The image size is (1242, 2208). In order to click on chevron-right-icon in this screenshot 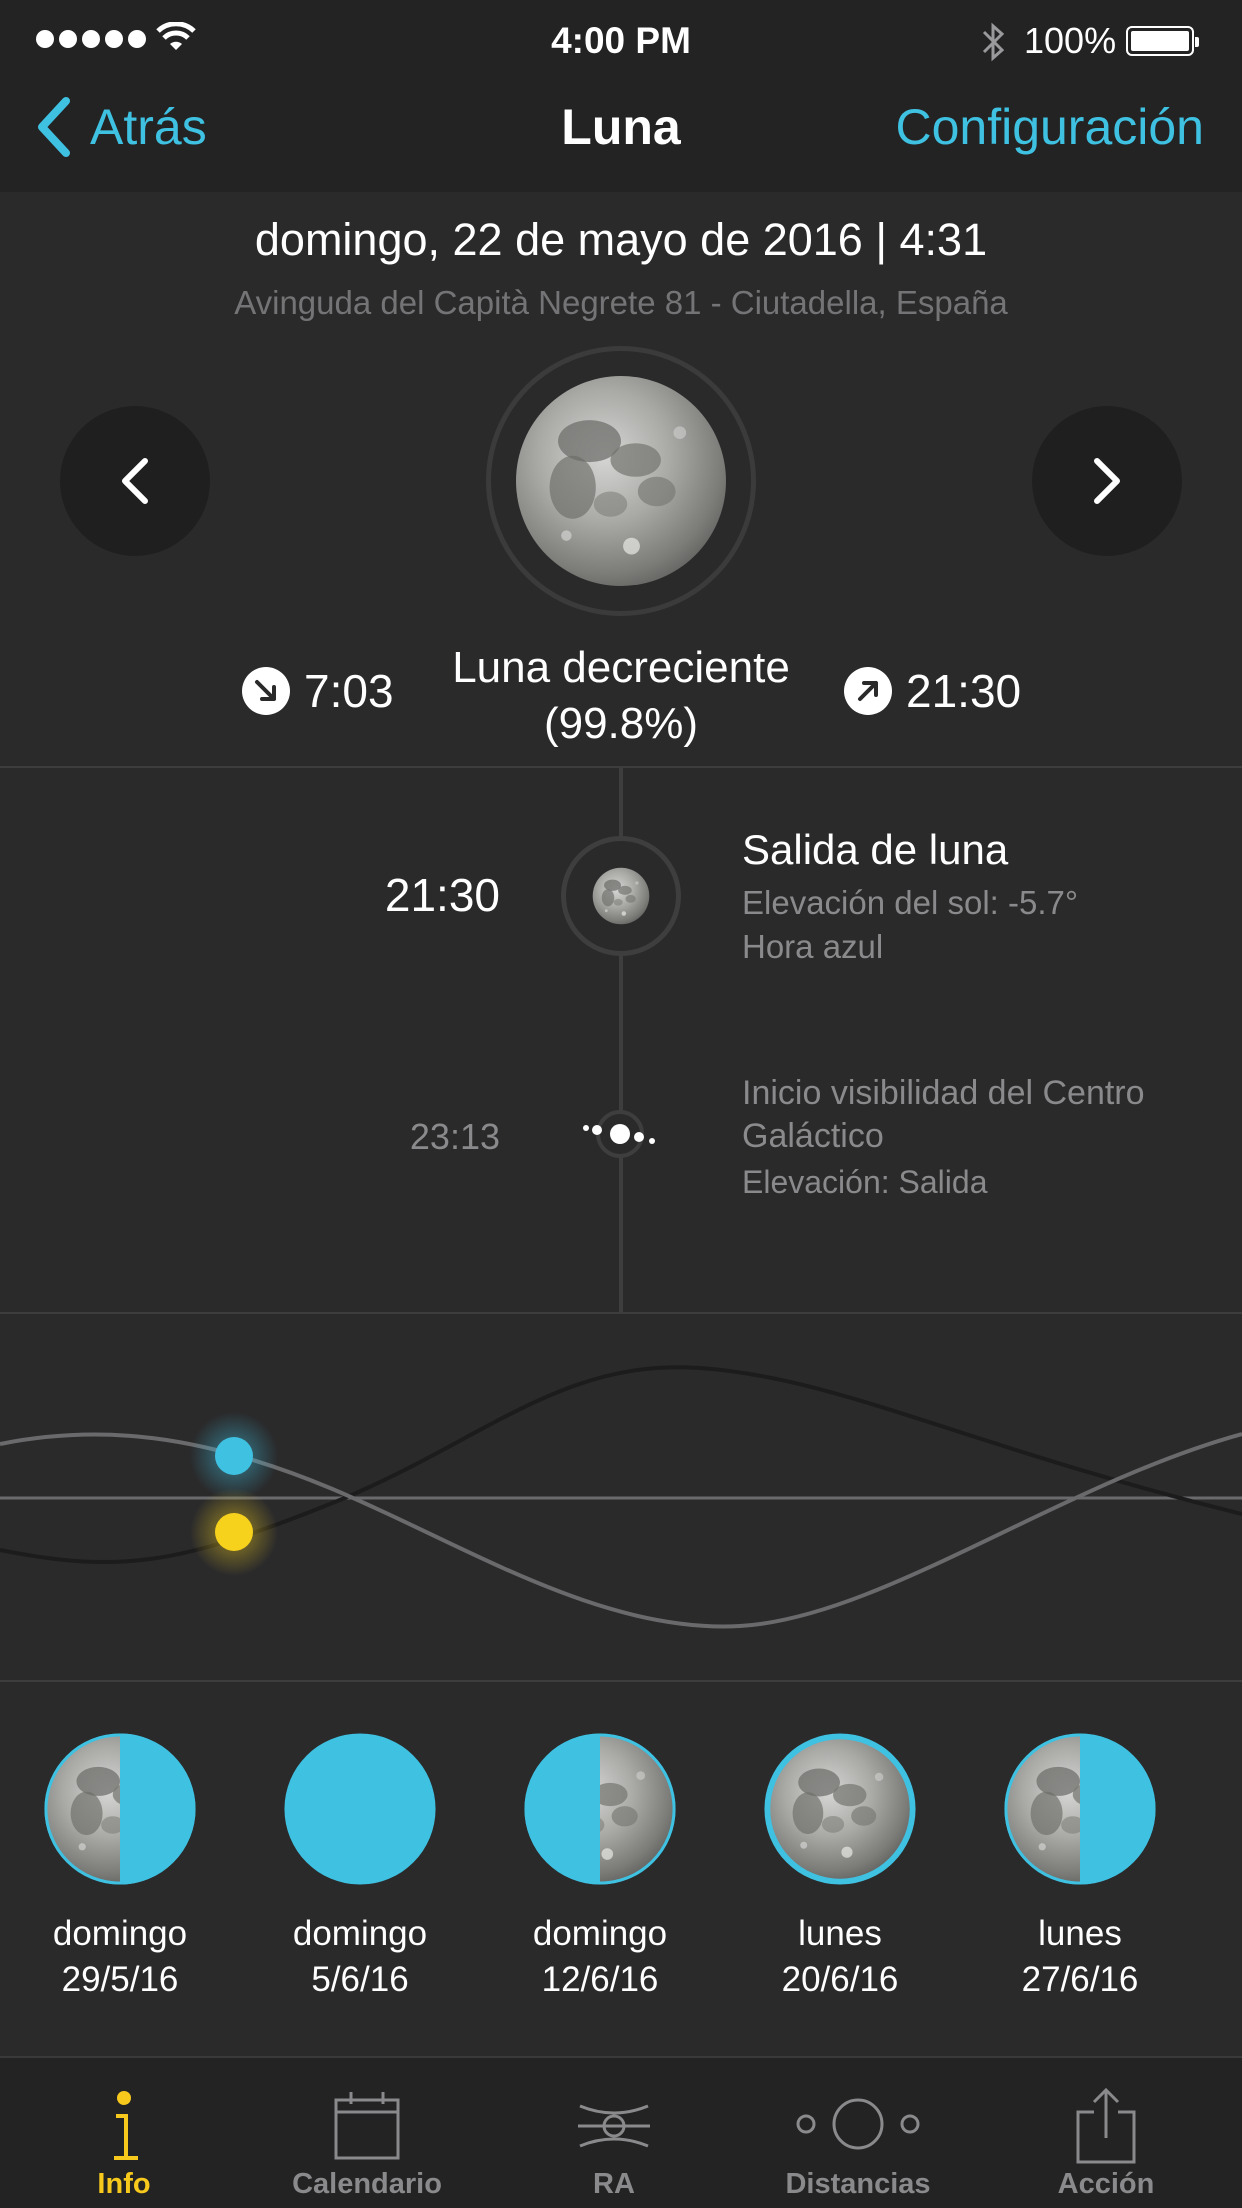, I will do `click(1107, 481)`.